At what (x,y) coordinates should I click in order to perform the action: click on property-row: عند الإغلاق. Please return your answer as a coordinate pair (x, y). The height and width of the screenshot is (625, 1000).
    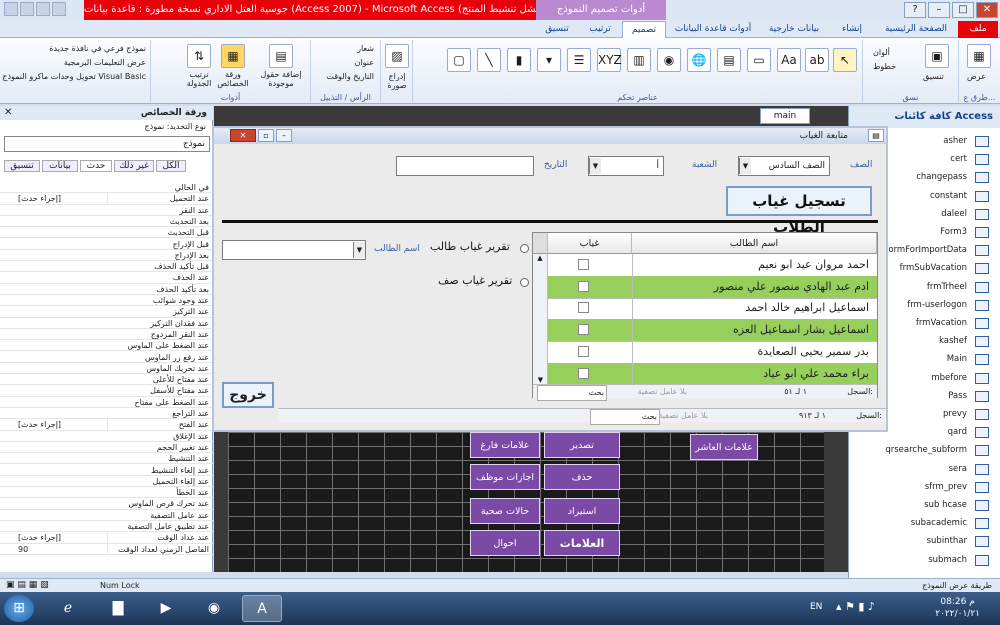
    Looking at the image, I should click on (106, 436).